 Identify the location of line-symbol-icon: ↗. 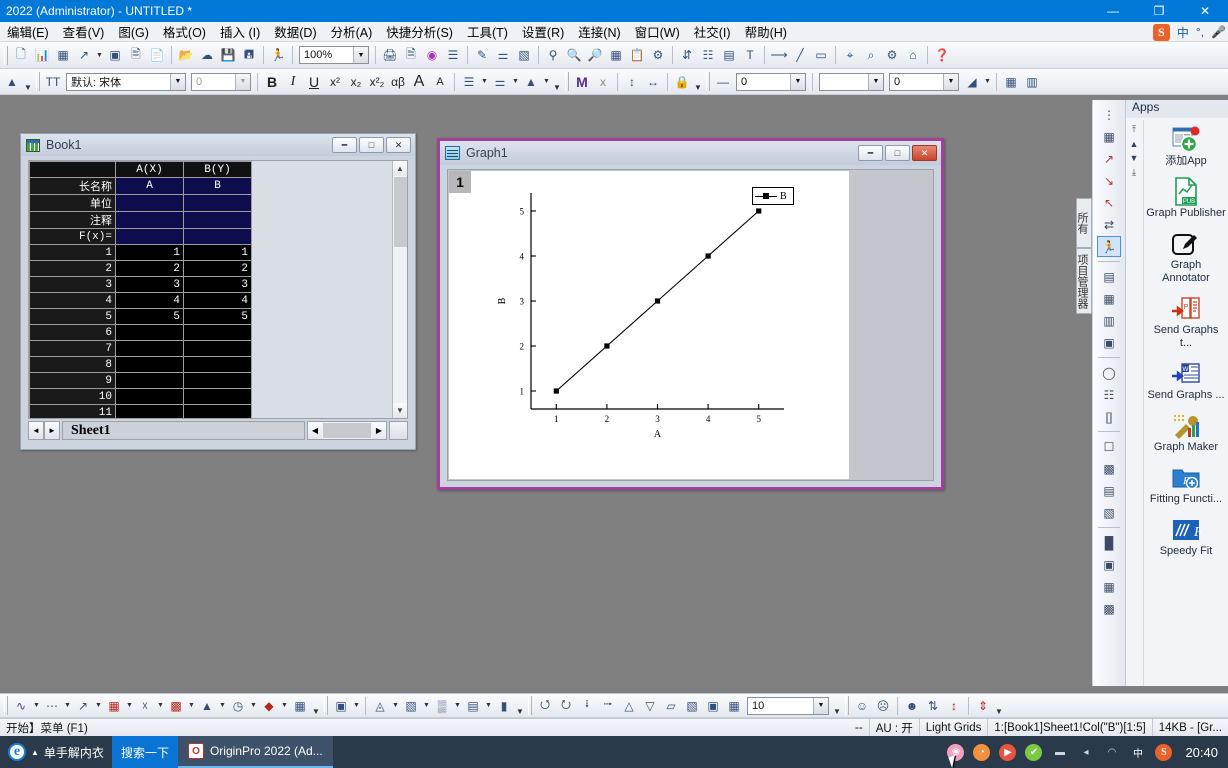
(83, 705).